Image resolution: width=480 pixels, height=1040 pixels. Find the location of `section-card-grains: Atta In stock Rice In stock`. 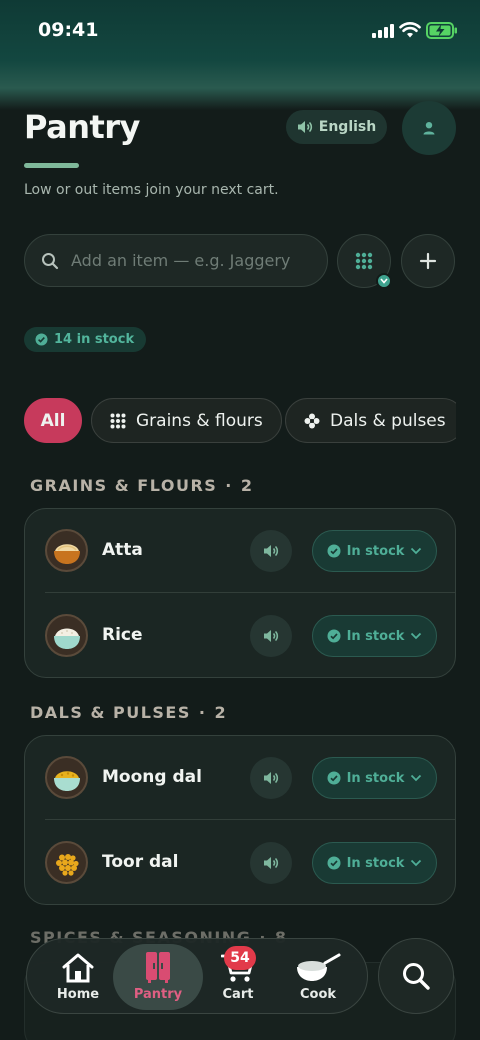

section-card-grains: Atta In stock Rice In stock is located at coordinates (240, 593).